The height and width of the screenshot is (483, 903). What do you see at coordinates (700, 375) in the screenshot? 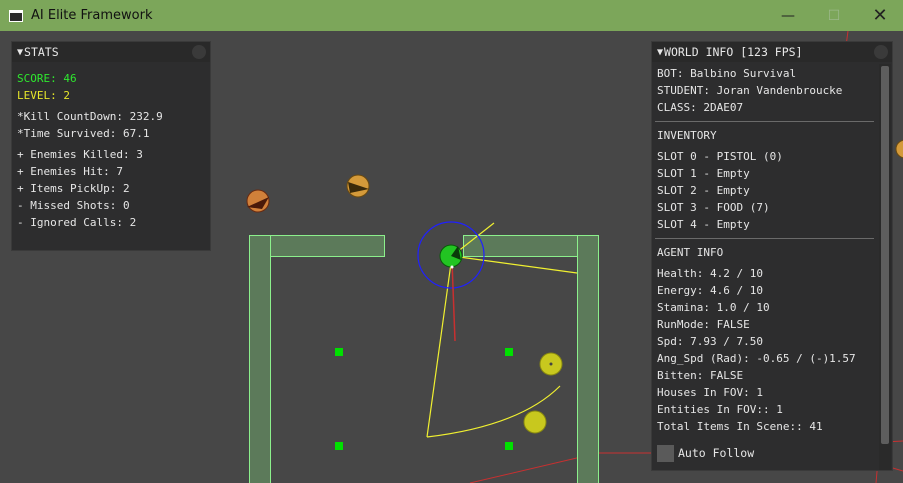
I see `agent-bitten-text: Bitten: FALSE` at bounding box center [700, 375].